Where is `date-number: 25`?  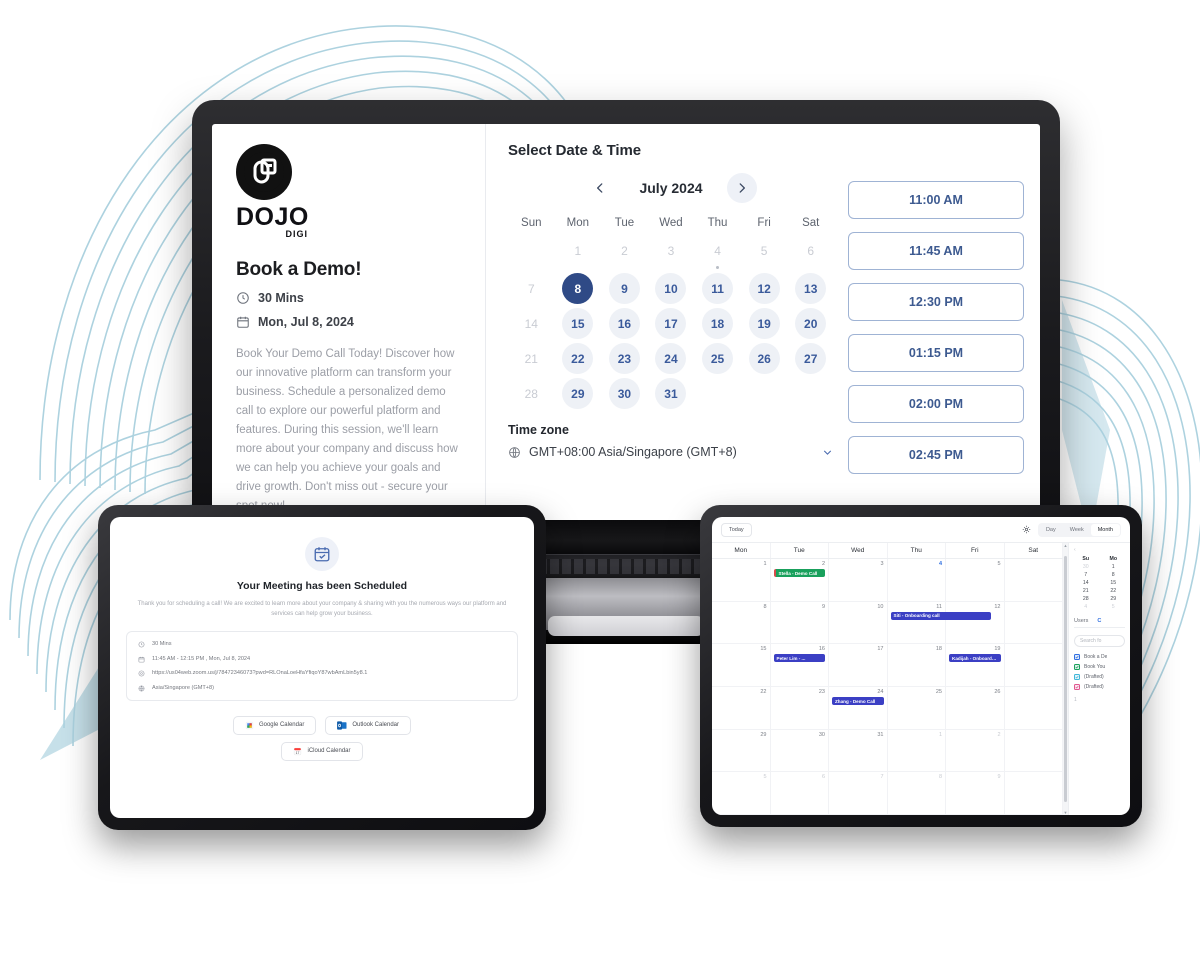
date-number: 25 is located at coordinates (718, 358).